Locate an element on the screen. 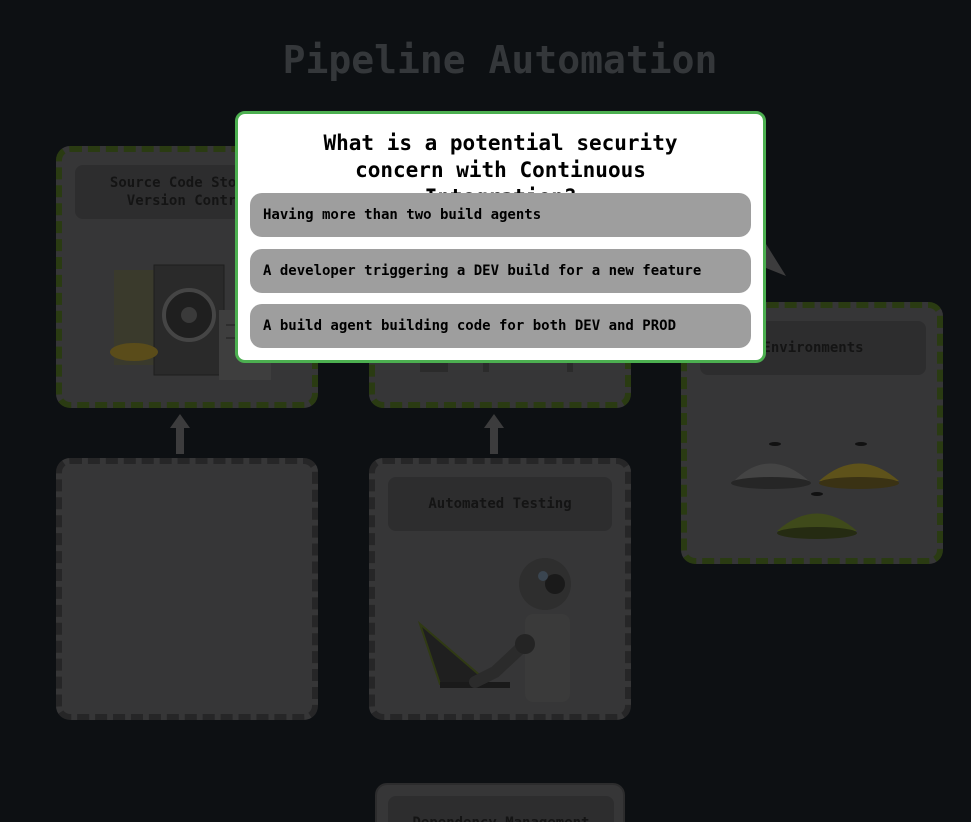 The width and height of the screenshot is (971, 822). automated-testing-card: Automated Testing is located at coordinates (500, 589).